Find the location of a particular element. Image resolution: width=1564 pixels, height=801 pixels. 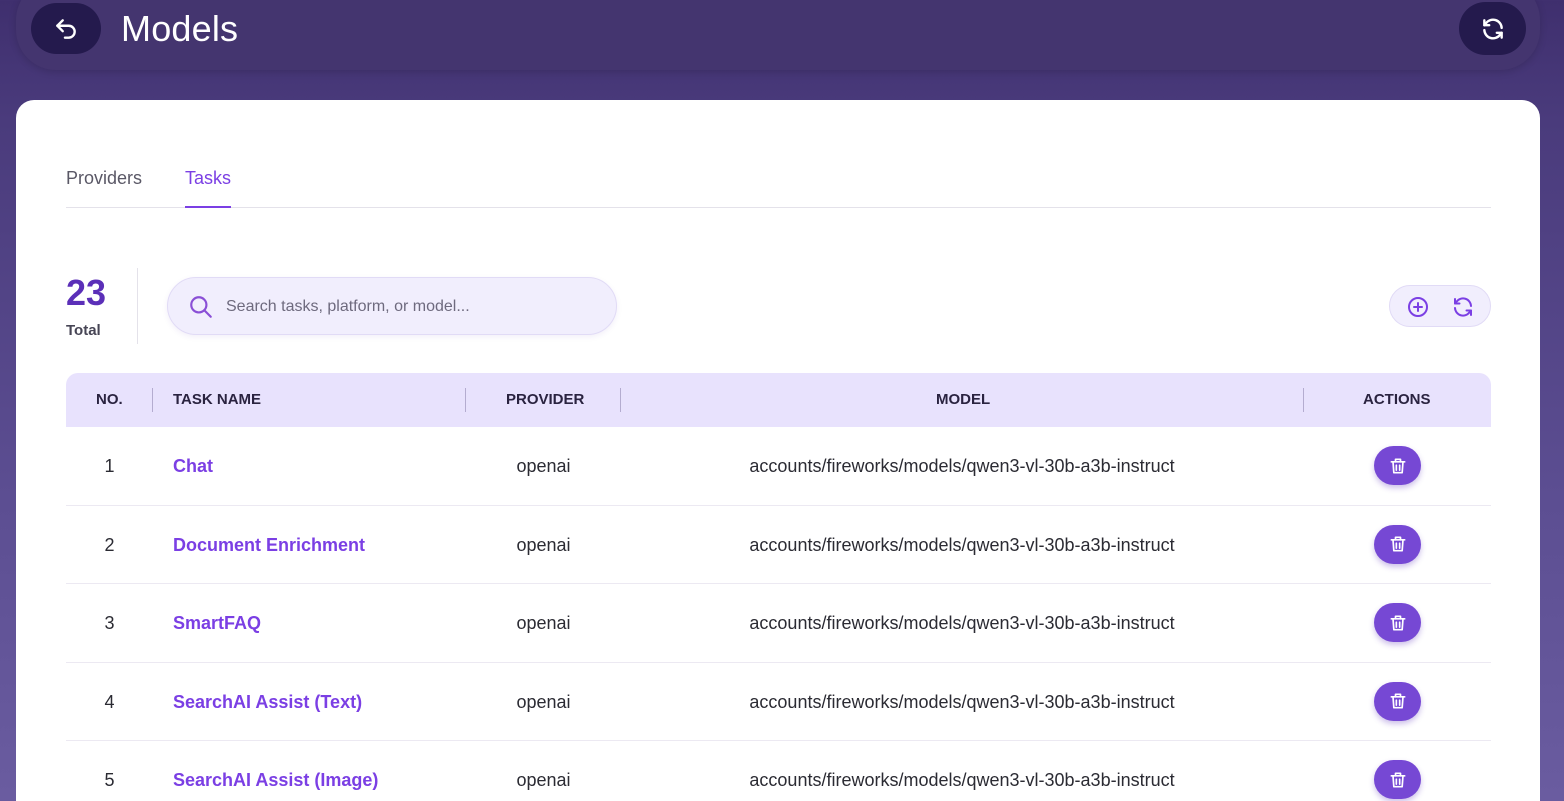

total-label: Total is located at coordinates (83, 330).